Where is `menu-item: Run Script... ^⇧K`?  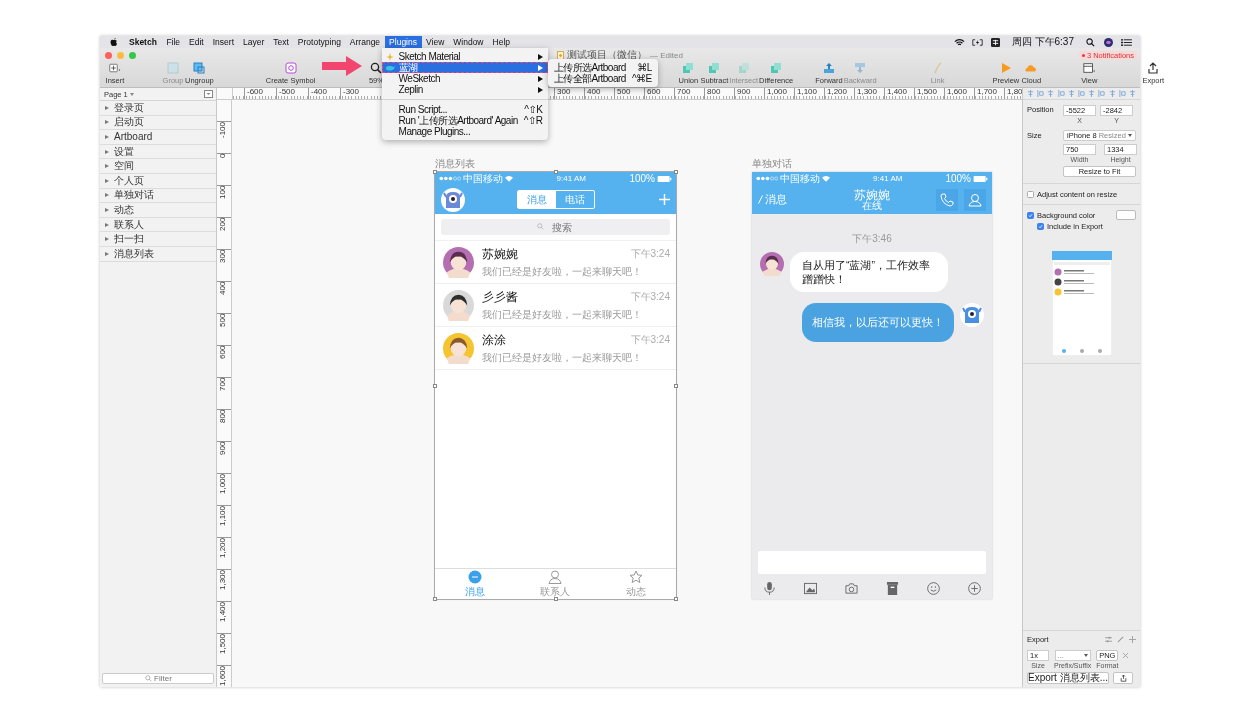
menu-item: Run Script... ^⇧K is located at coordinates (464, 109).